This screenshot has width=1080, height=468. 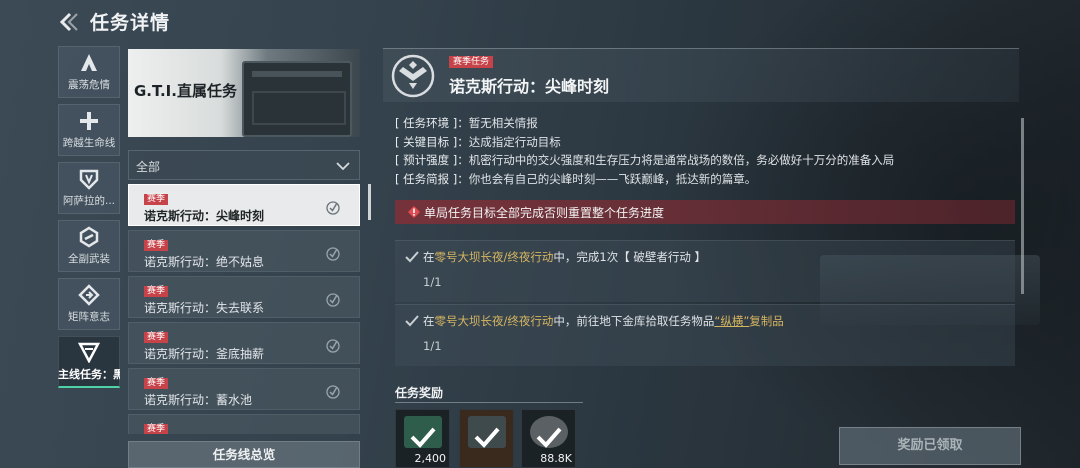 I want to click on rewards-title: 任务奖励, so click(x=419, y=393).